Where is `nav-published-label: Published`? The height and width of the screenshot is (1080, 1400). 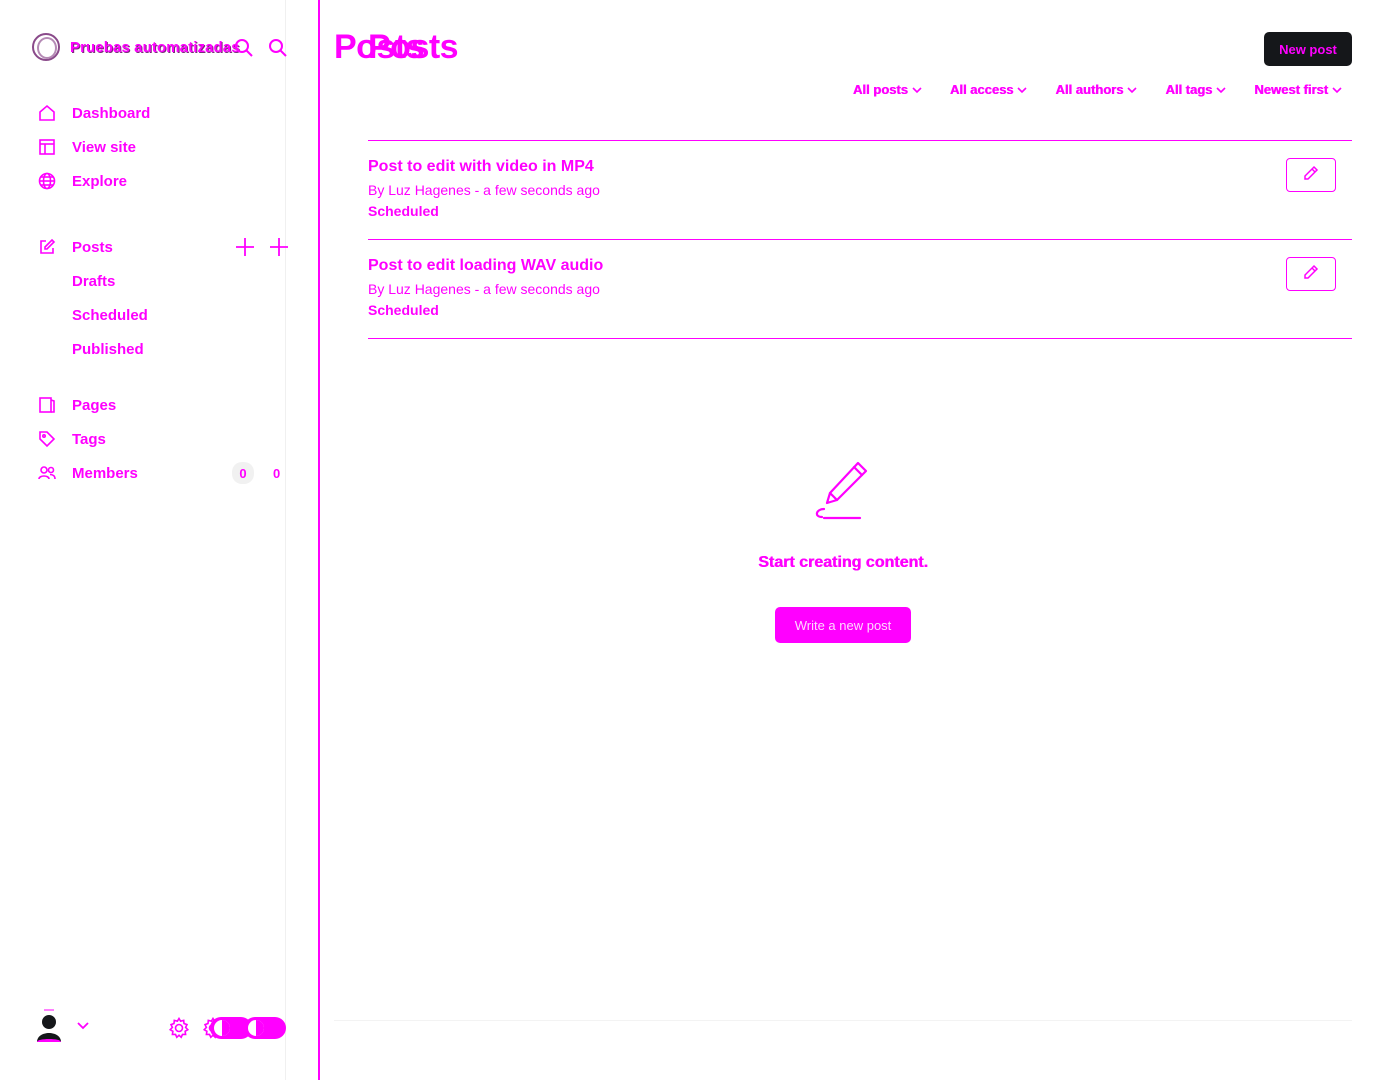 nav-published-label: Published is located at coordinates (108, 349).